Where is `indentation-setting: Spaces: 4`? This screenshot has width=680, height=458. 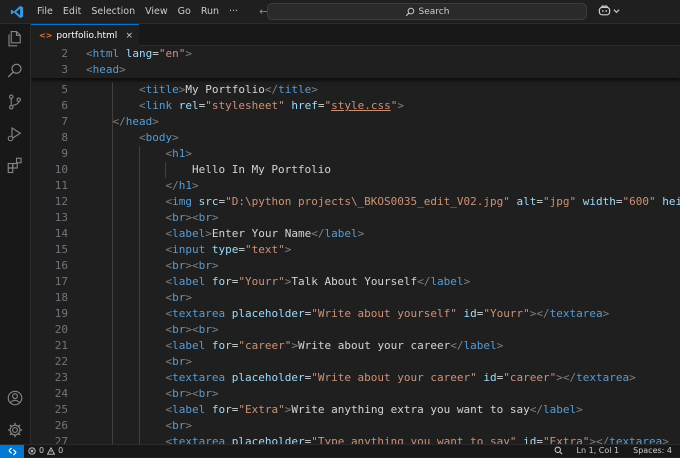
indentation-setting: Spaces: 4 is located at coordinates (652, 450).